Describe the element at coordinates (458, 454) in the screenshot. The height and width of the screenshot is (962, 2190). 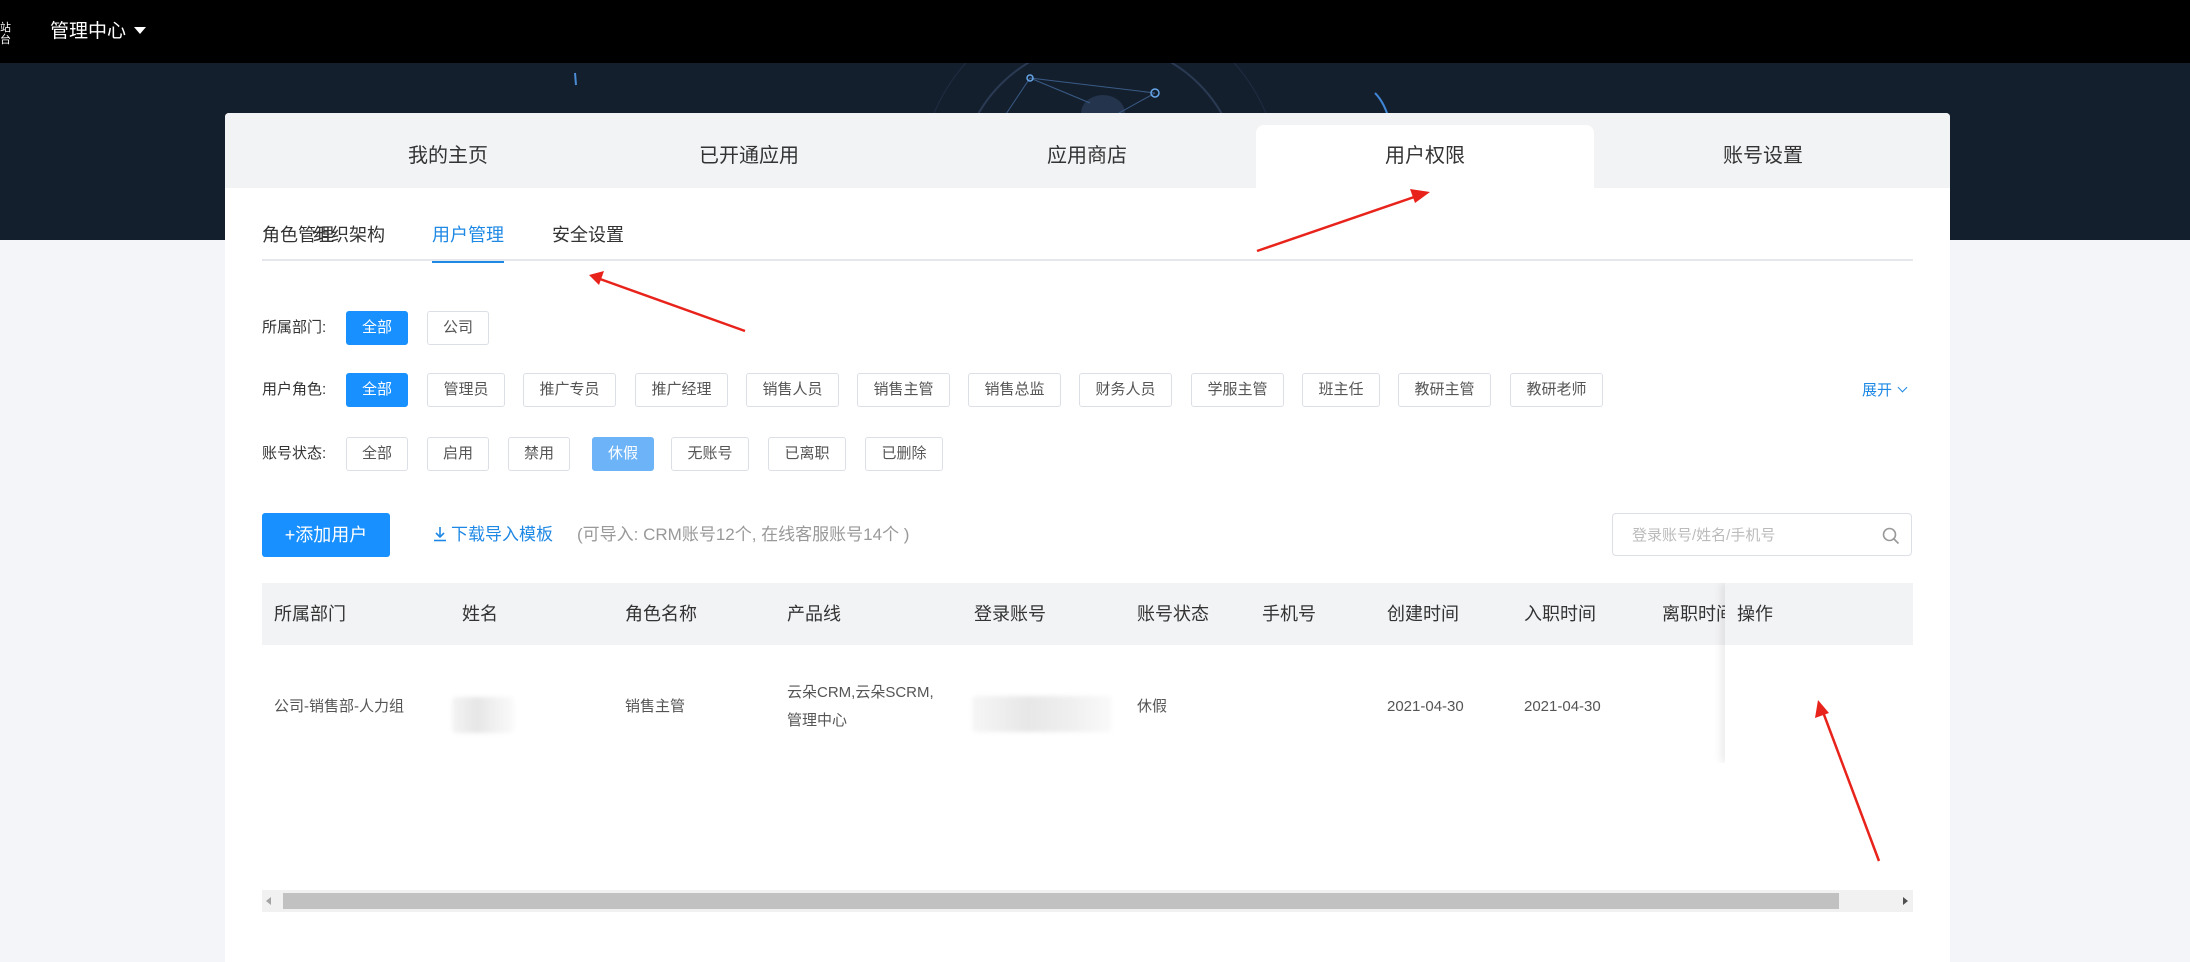
I see `status-option-enabled: 启用` at that location.